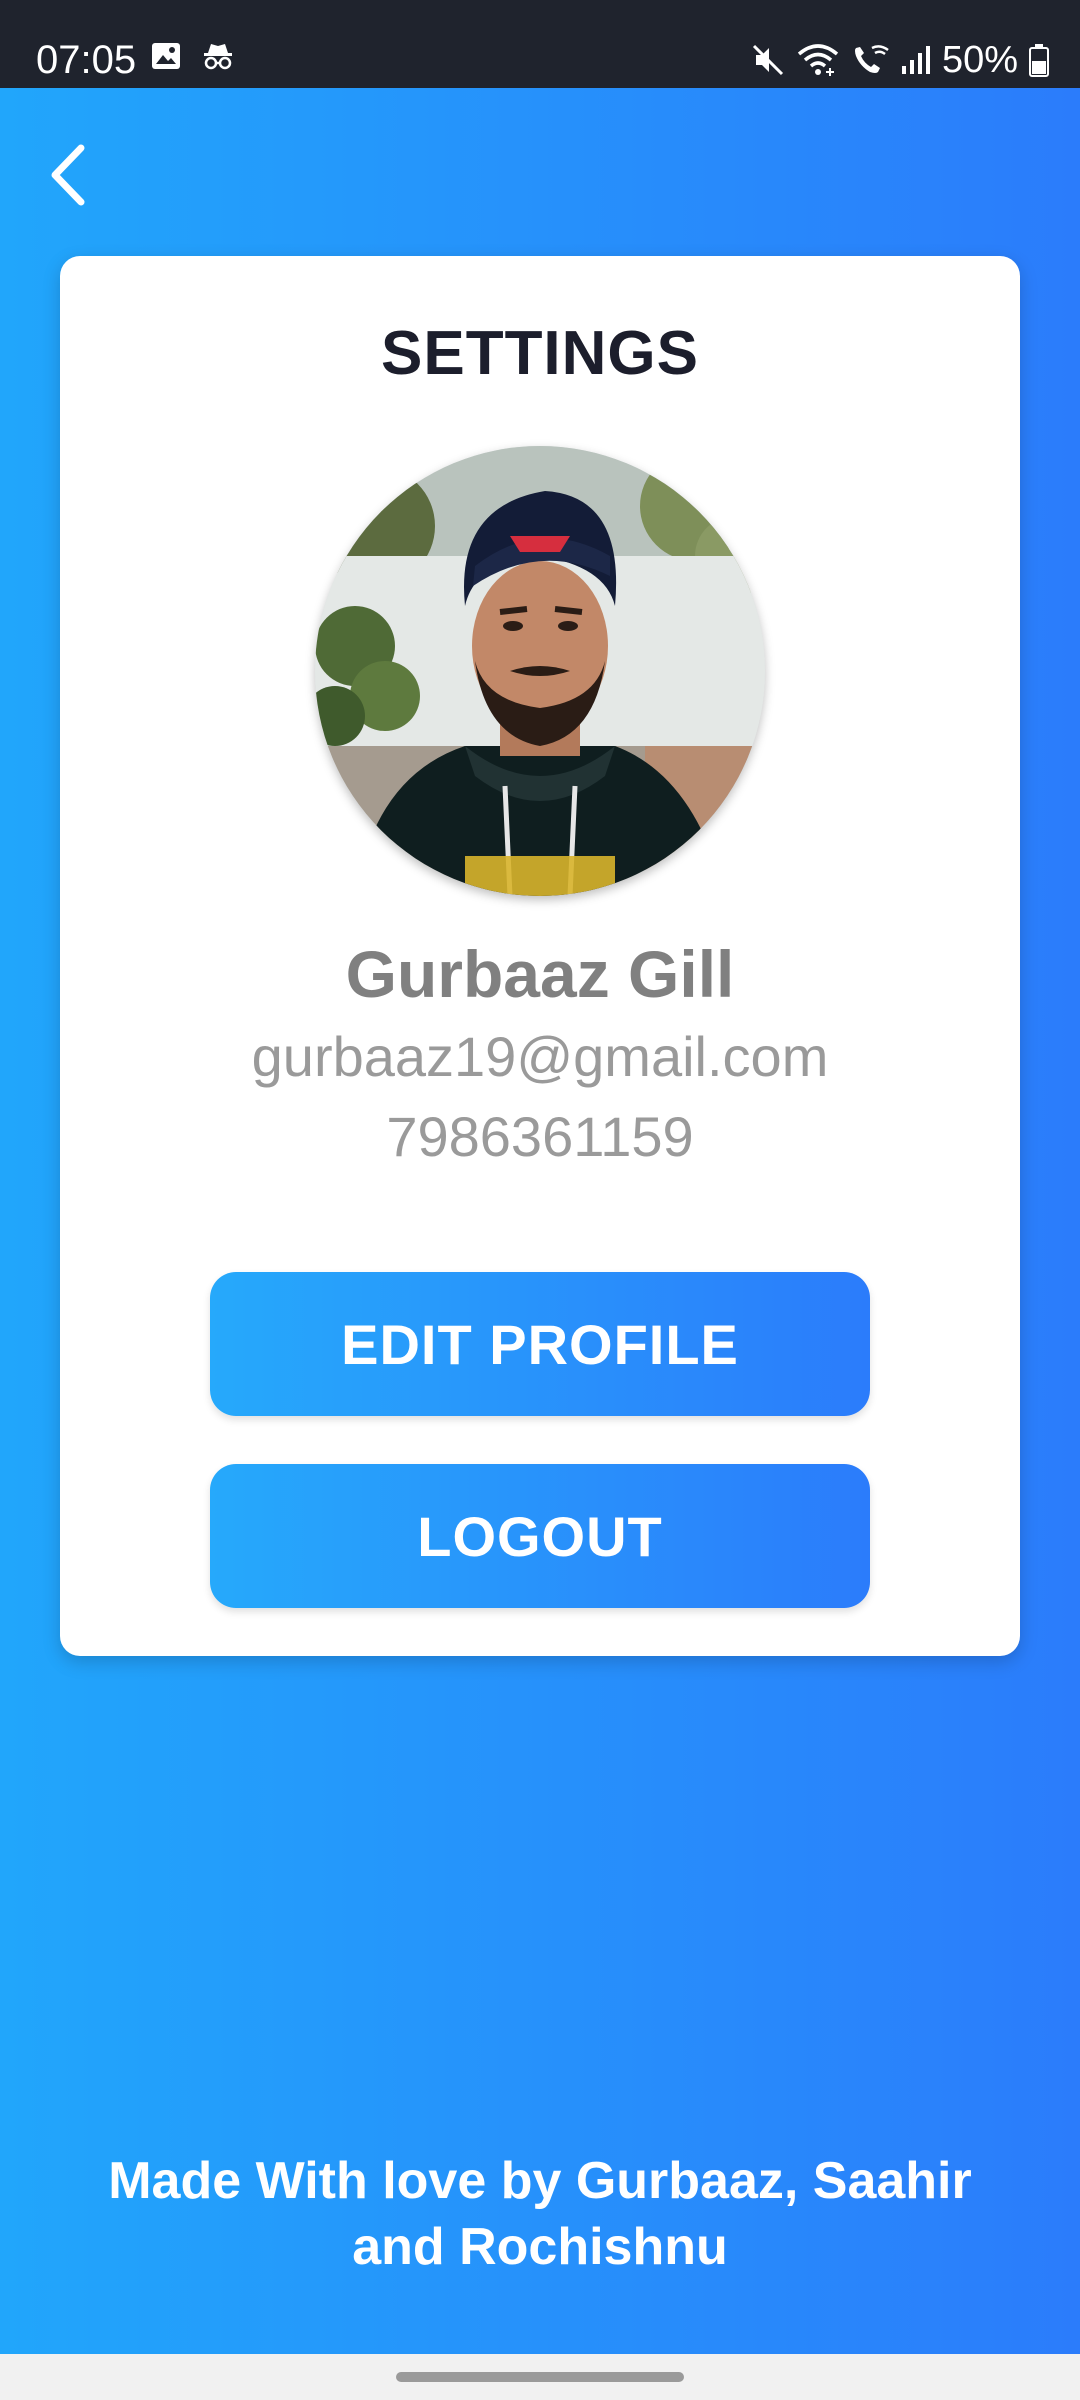 This screenshot has height=2400, width=1080. Describe the element at coordinates (86, 60) in the screenshot. I see `status-time: 07:05` at that location.